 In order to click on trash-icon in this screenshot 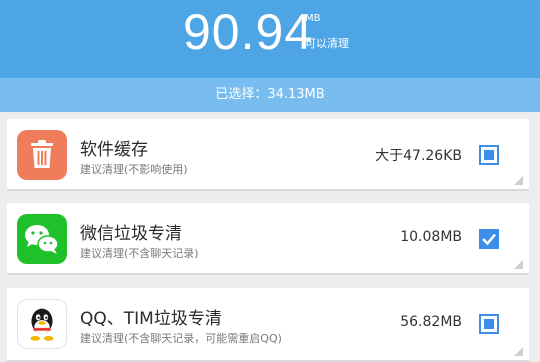, I will do `click(42, 155)`.